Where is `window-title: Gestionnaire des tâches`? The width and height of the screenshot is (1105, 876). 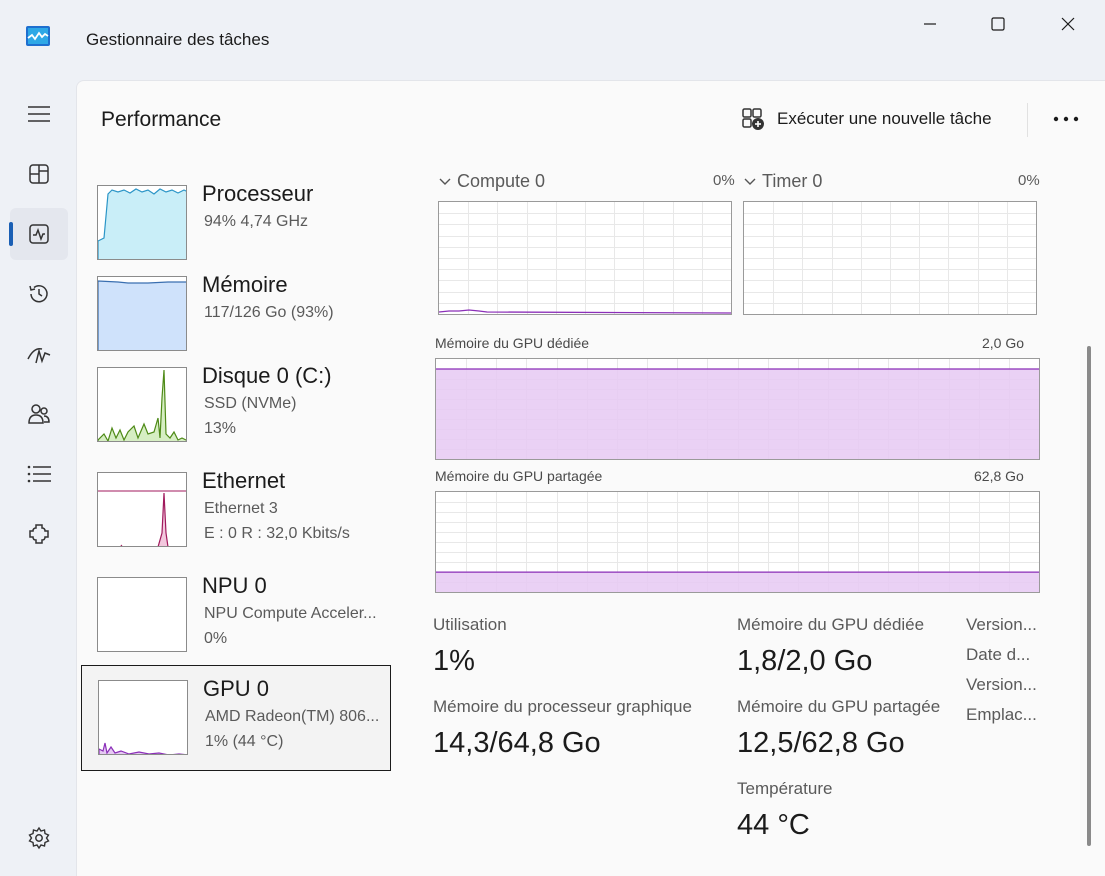
window-title: Gestionnaire des tâches is located at coordinates (178, 39).